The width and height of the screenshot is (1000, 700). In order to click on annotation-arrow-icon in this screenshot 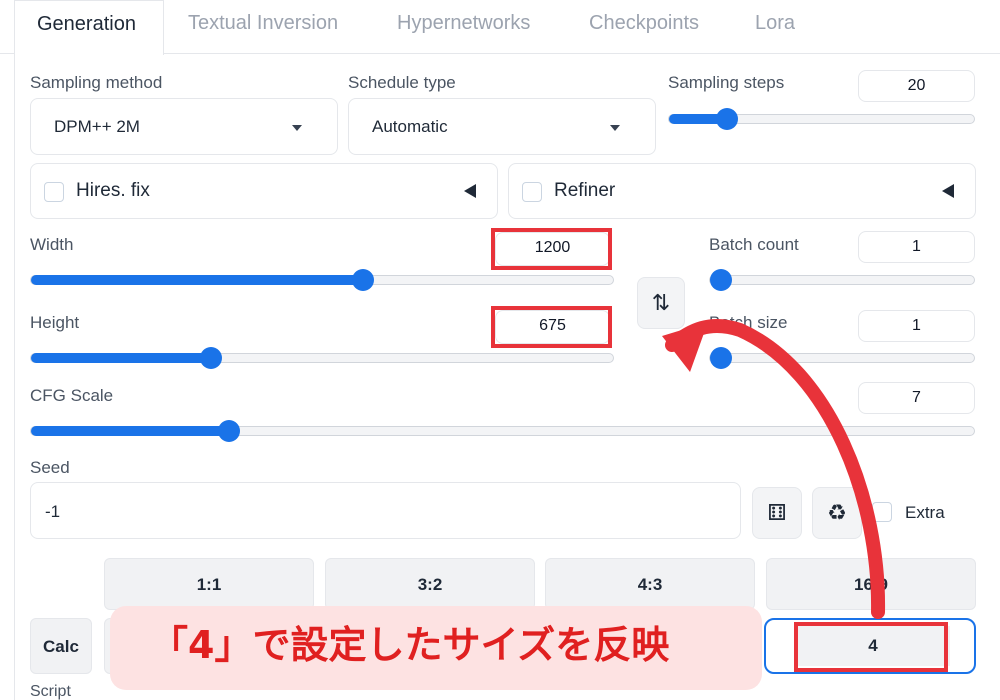, I will do `click(774, 469)`.